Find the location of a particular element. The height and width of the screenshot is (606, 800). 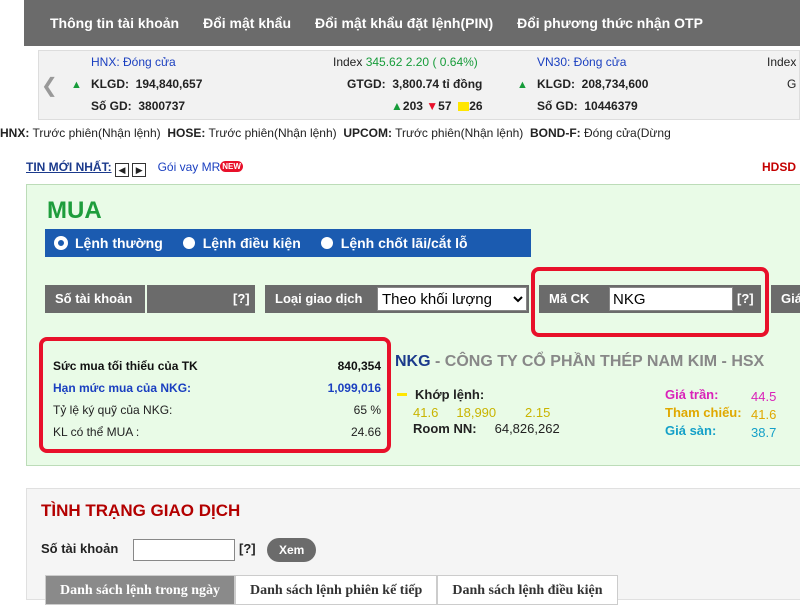

buy-title: MUA is located at coordinates (74, 210).